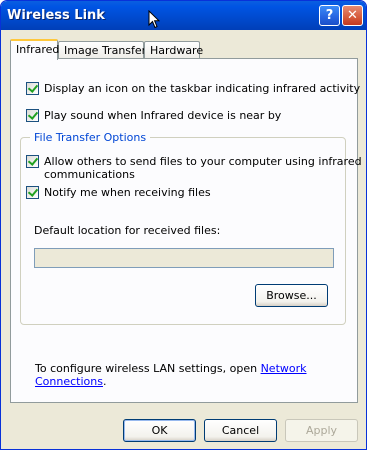  Describe the element at coordinates (183, 15) in the screenshot. I see `title-bar: Wireless Link ? ✕` at that location.